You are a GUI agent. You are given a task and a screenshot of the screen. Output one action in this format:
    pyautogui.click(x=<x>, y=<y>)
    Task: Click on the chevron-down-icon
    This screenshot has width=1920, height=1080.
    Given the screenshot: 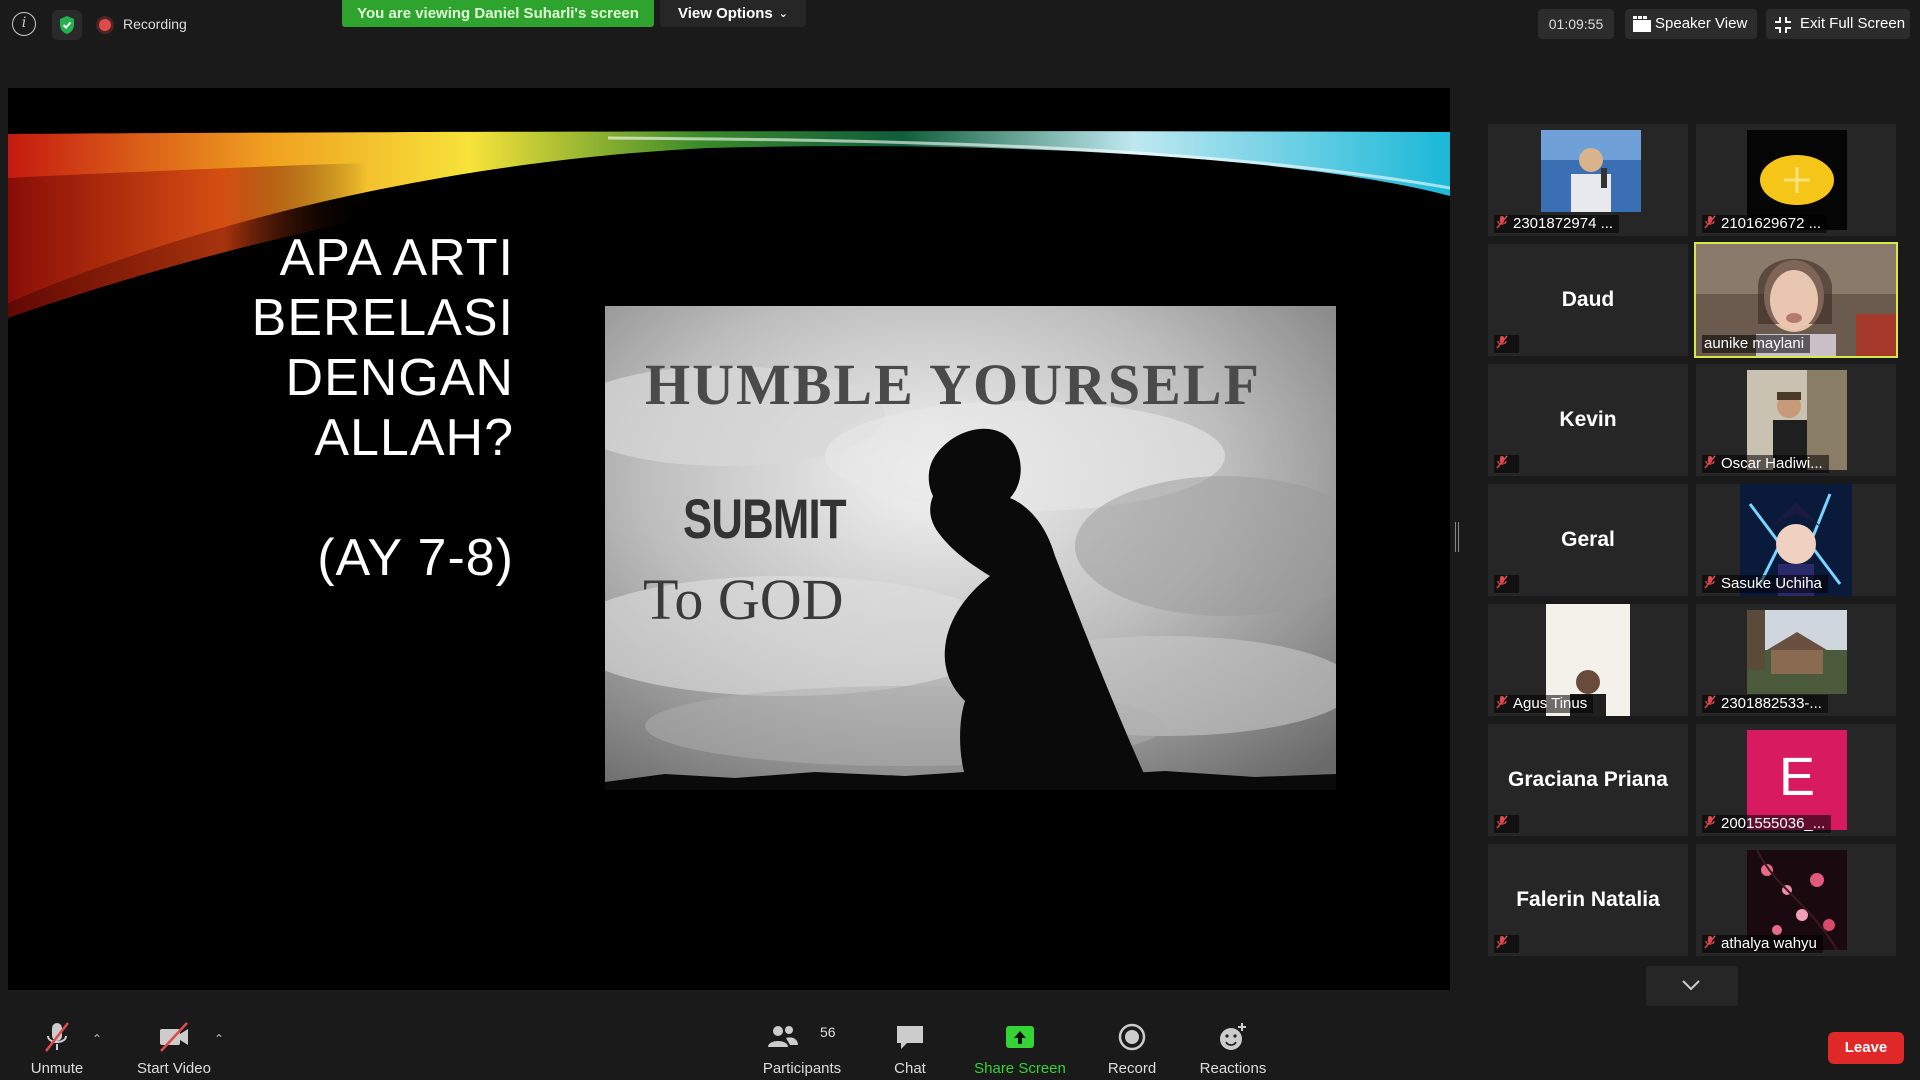 What is the action you would take?
    pyautogui.click(x=1691, y=985)
    